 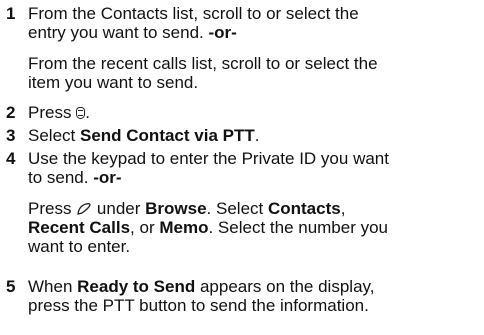 I want to click on status-label: Ready to Send, so click(x=136, y=286).